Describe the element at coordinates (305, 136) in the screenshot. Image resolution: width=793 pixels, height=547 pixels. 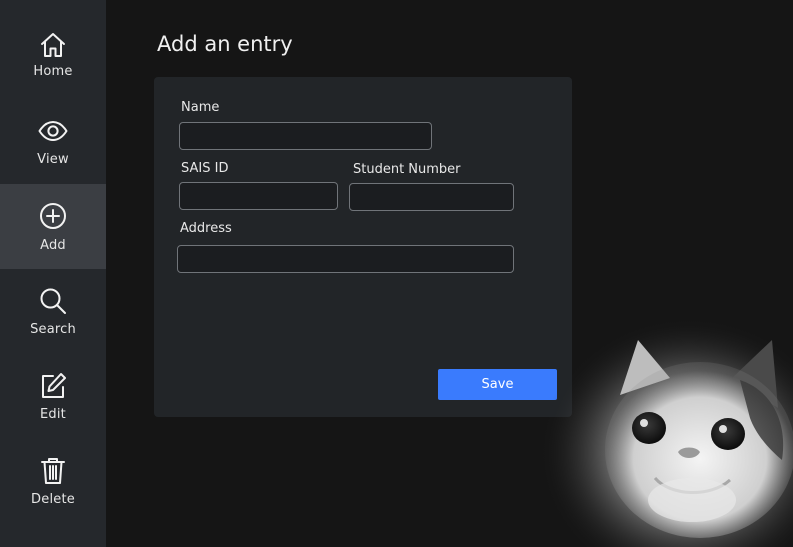
I see `name-field` at that location.